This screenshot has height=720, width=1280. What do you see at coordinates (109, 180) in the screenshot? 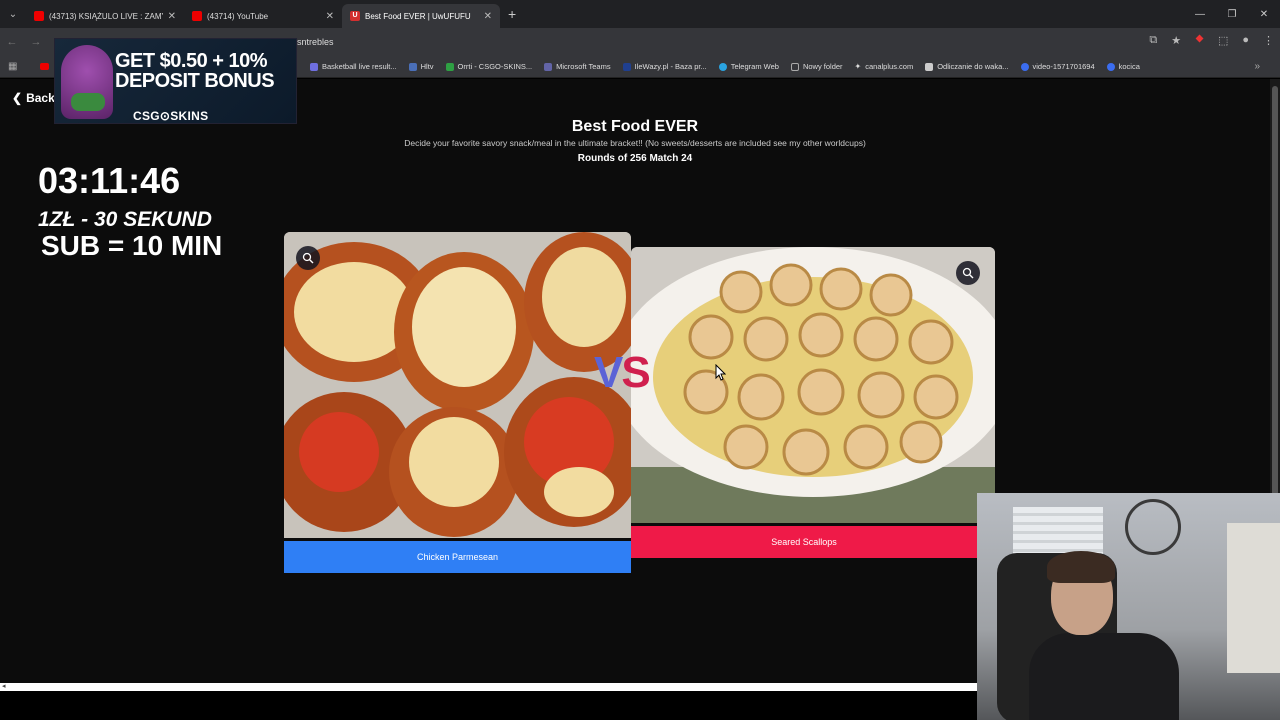
I see `stream-timer: 03:11:46` at bounding box center [109, 180].